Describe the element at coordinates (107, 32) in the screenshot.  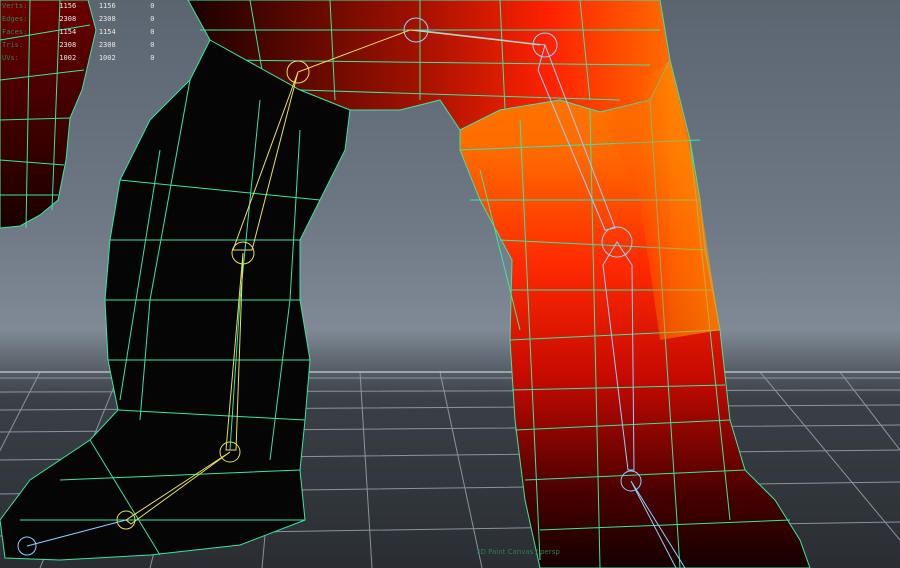
I see `hud-v2: 1154` at that location.